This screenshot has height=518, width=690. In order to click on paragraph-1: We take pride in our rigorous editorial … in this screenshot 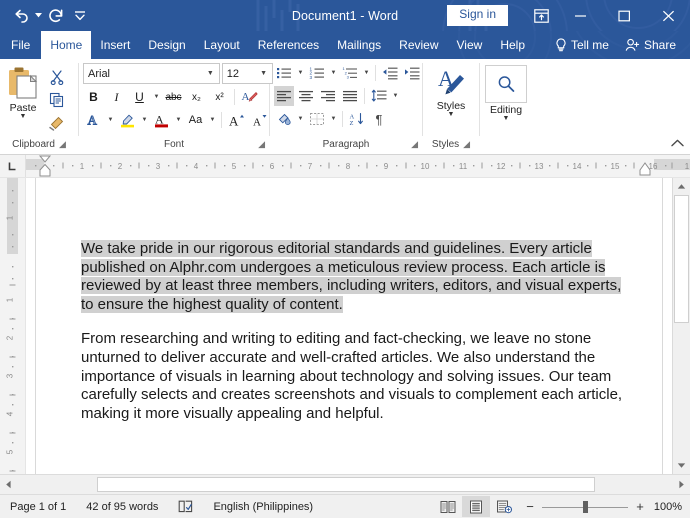, I will do `click(358, 277)`.